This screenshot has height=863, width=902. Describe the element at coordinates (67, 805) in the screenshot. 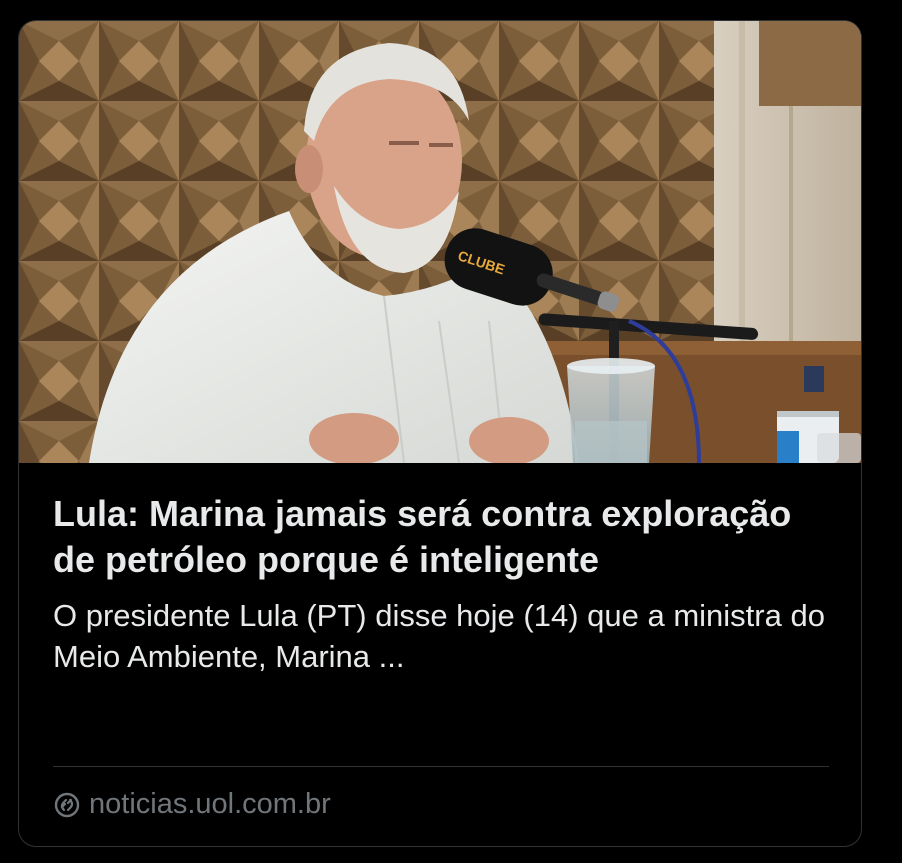

I see `globe-link-icon` at that location.